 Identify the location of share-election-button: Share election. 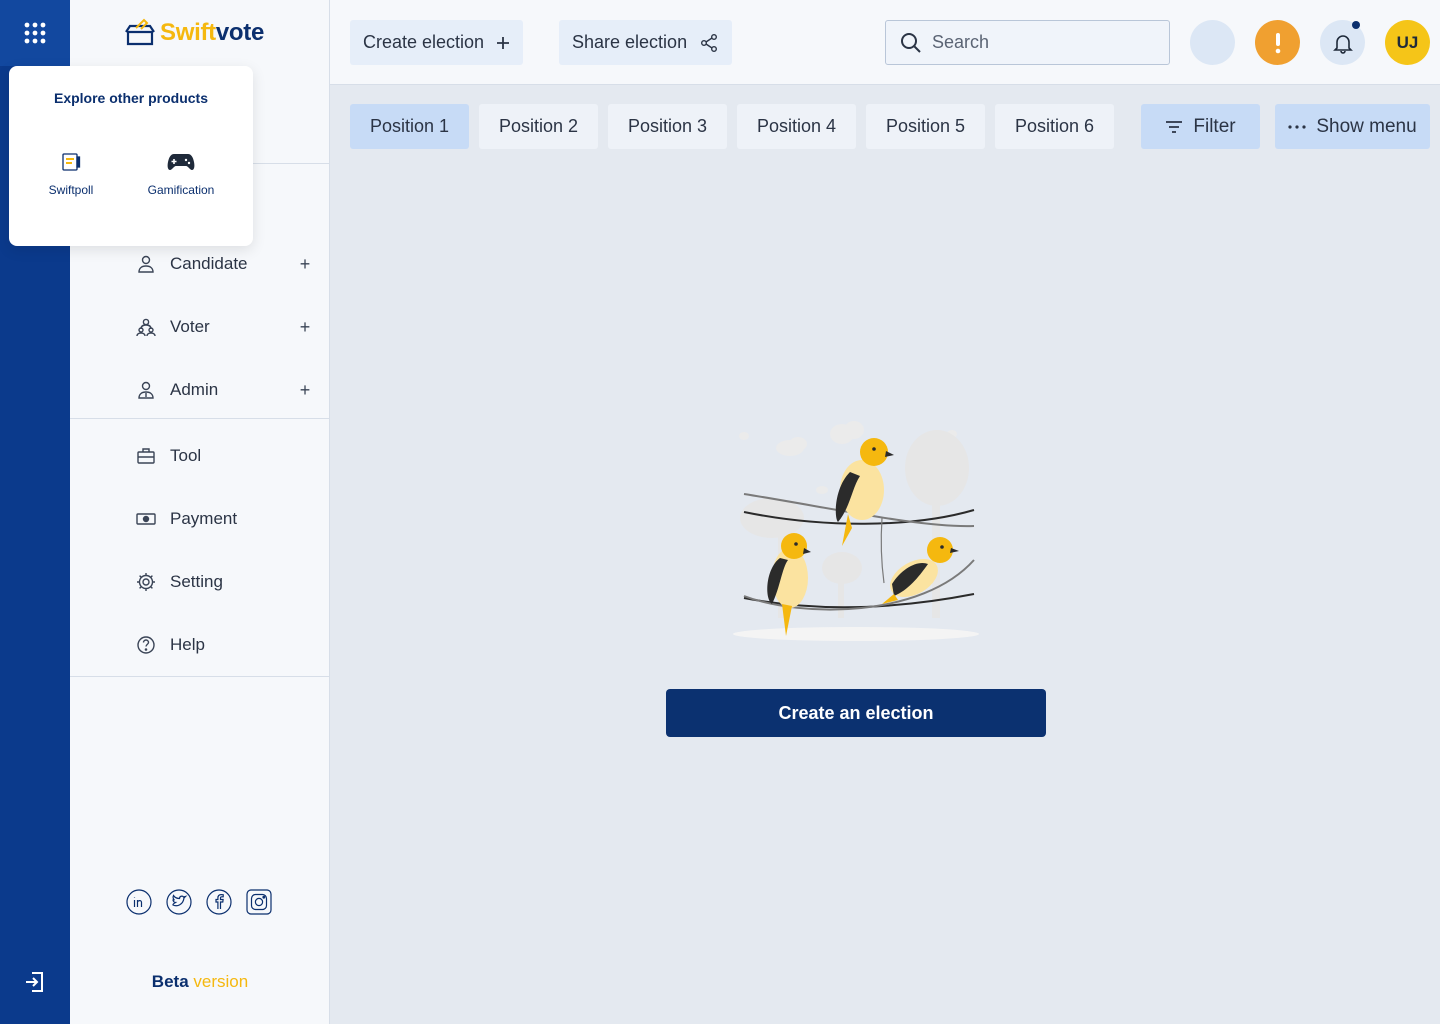
(646, 42).